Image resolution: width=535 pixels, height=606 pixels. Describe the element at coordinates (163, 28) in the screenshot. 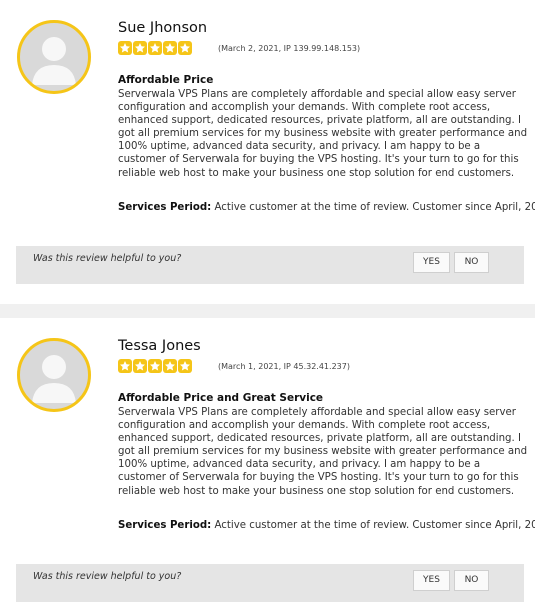

I see `reviewer-name: Sue Jhonson` at that location.